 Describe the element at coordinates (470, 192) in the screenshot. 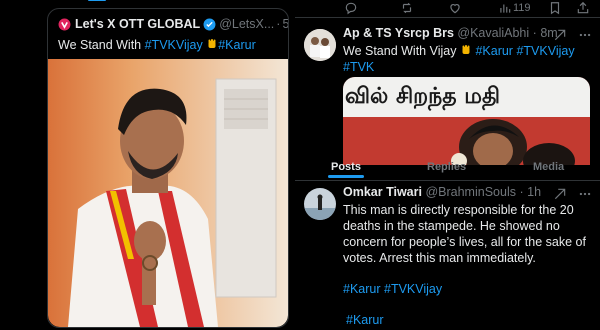

I see `author-handle: @BrahminSouls` at that location.